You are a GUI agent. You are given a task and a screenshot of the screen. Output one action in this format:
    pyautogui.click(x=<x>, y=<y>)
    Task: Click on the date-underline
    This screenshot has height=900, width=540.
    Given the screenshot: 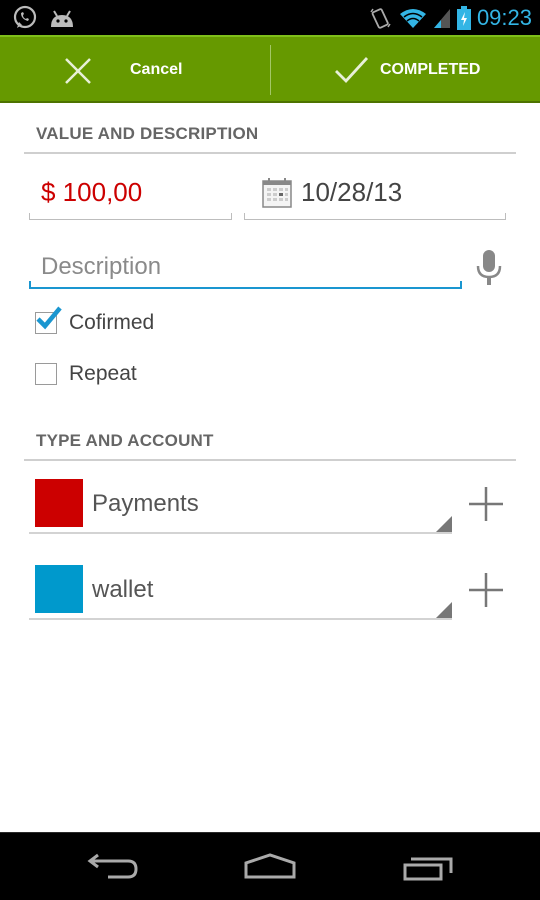 What is the action you would take?
    pyautogui.click(x=375, y=216)
    